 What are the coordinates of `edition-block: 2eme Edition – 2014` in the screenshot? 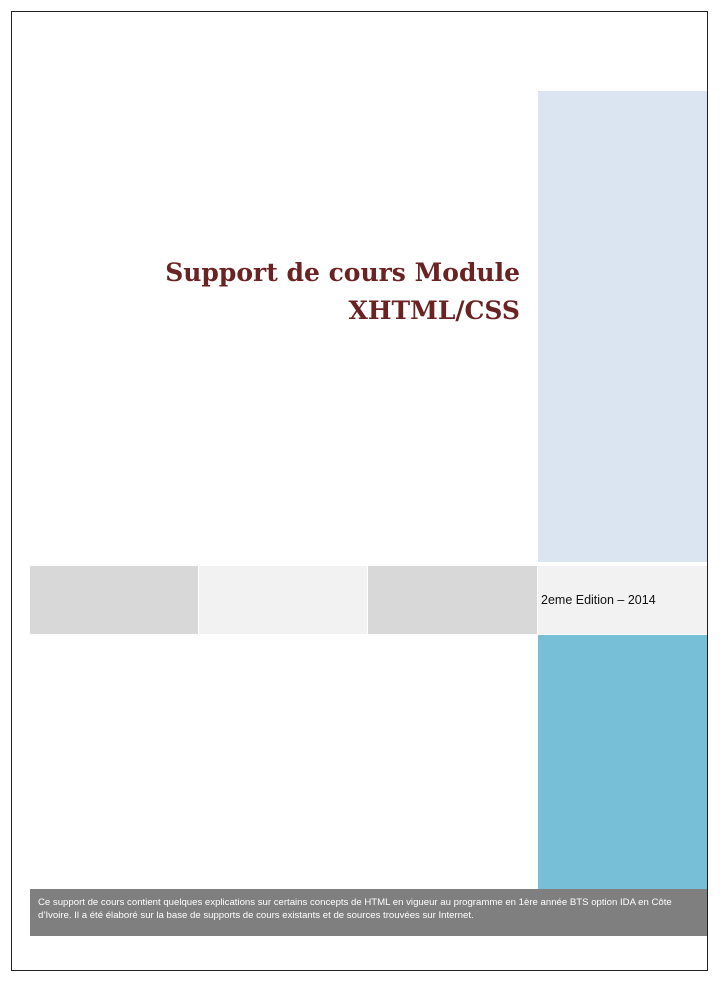 It's located at (622, 600).